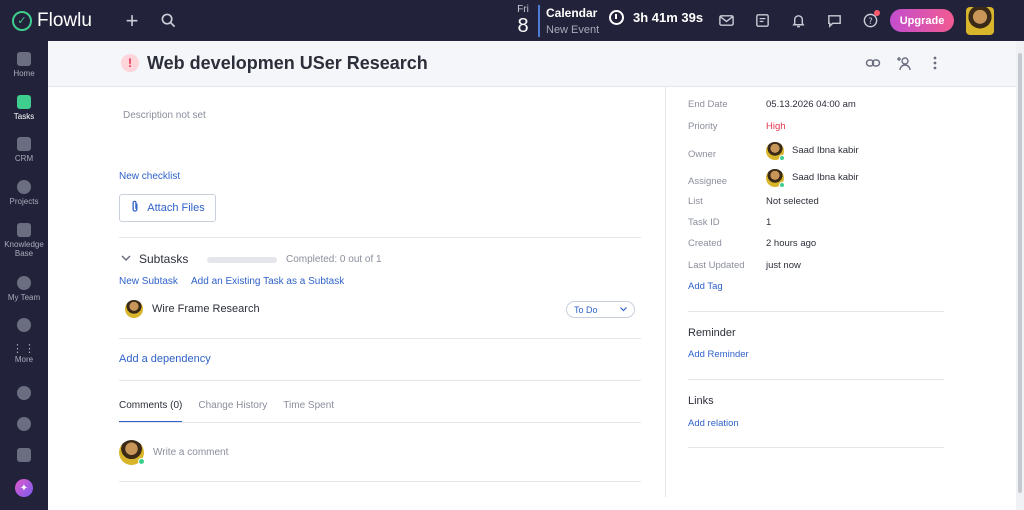  What do you see at coordinates (24, 187) in the screenshot?
I see `projects-icon` at bounding box center [24, 187].